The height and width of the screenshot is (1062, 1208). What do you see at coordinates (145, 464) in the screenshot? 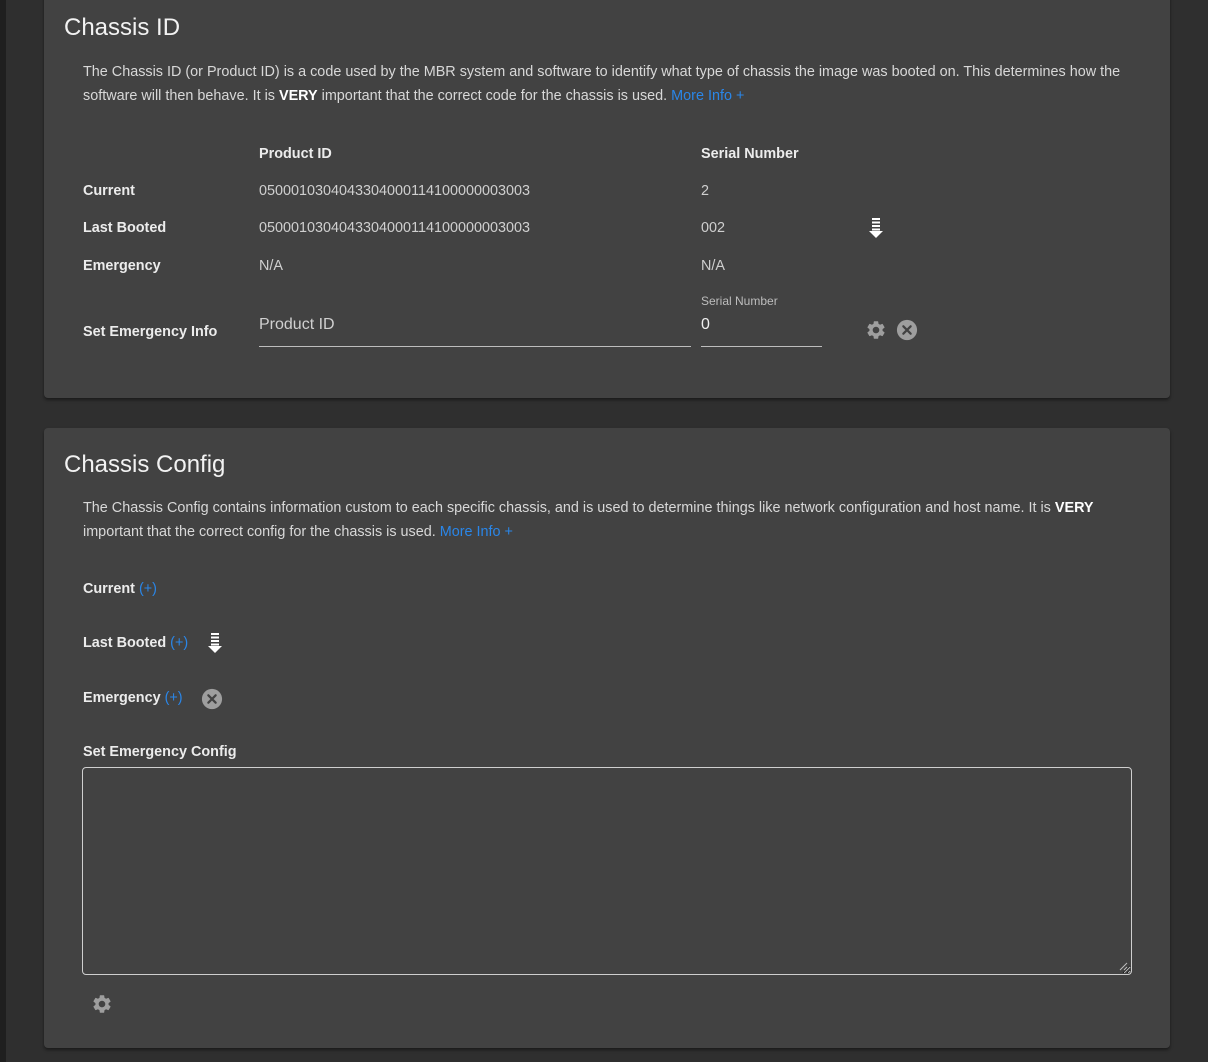
I see `chassis-config-title: Chassis Config` at bounding box center [145, 464].